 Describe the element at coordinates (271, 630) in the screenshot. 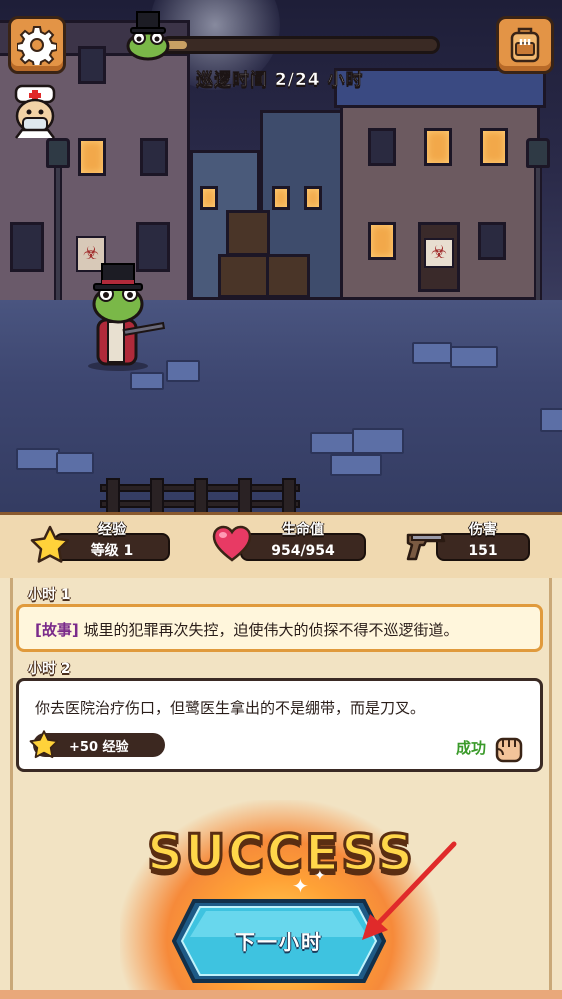

I see `story-text: 城里的犯罪再次失控，迫使伟大的侦探不得不巡逻街道。` at that location.